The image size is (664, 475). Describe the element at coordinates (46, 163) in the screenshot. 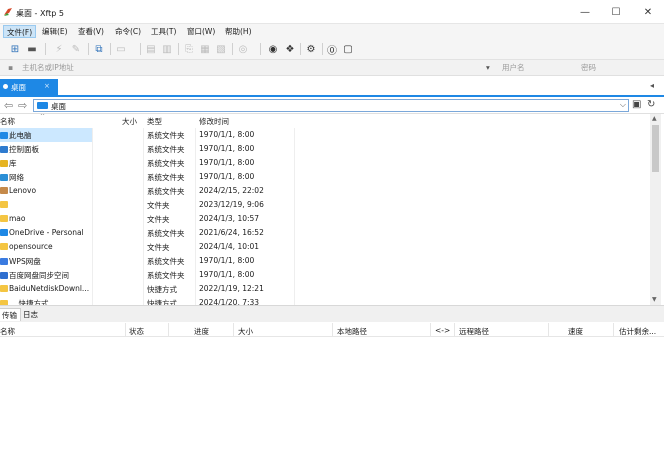

I see `file-name-cell: 库` at that location.